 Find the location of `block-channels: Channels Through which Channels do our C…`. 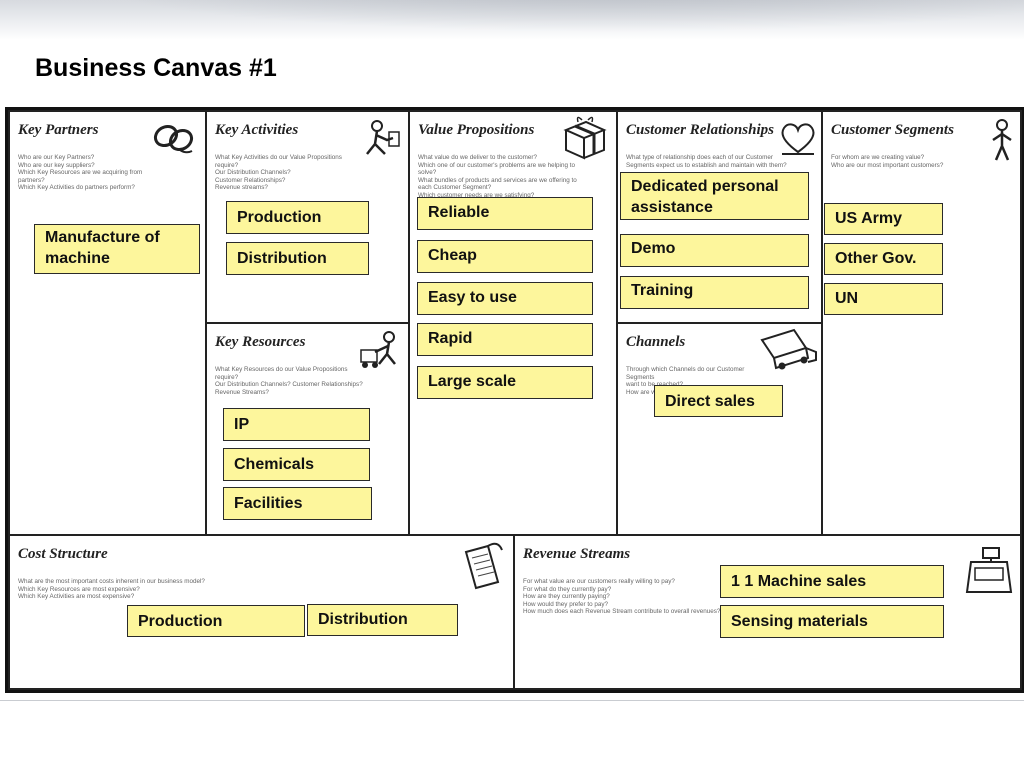

block-channels: Channels Through which Channels do our C… is located at coordinates (719, 429).